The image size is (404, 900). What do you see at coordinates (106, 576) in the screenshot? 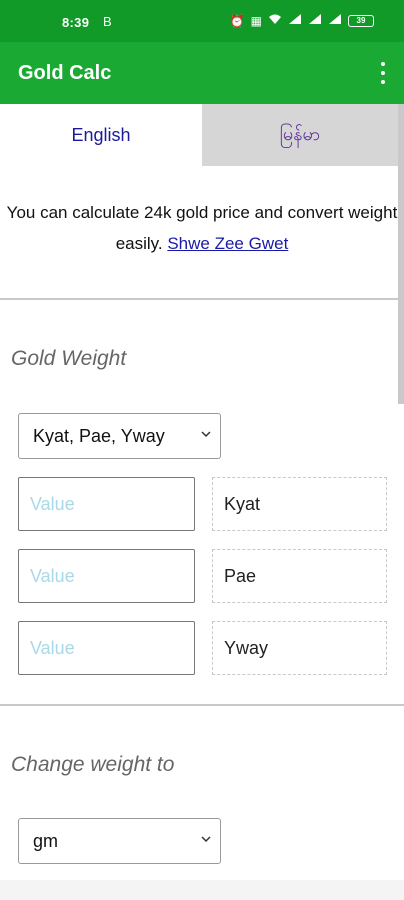
I see `pae-value-input: Value` at bounding box center [106, 576].